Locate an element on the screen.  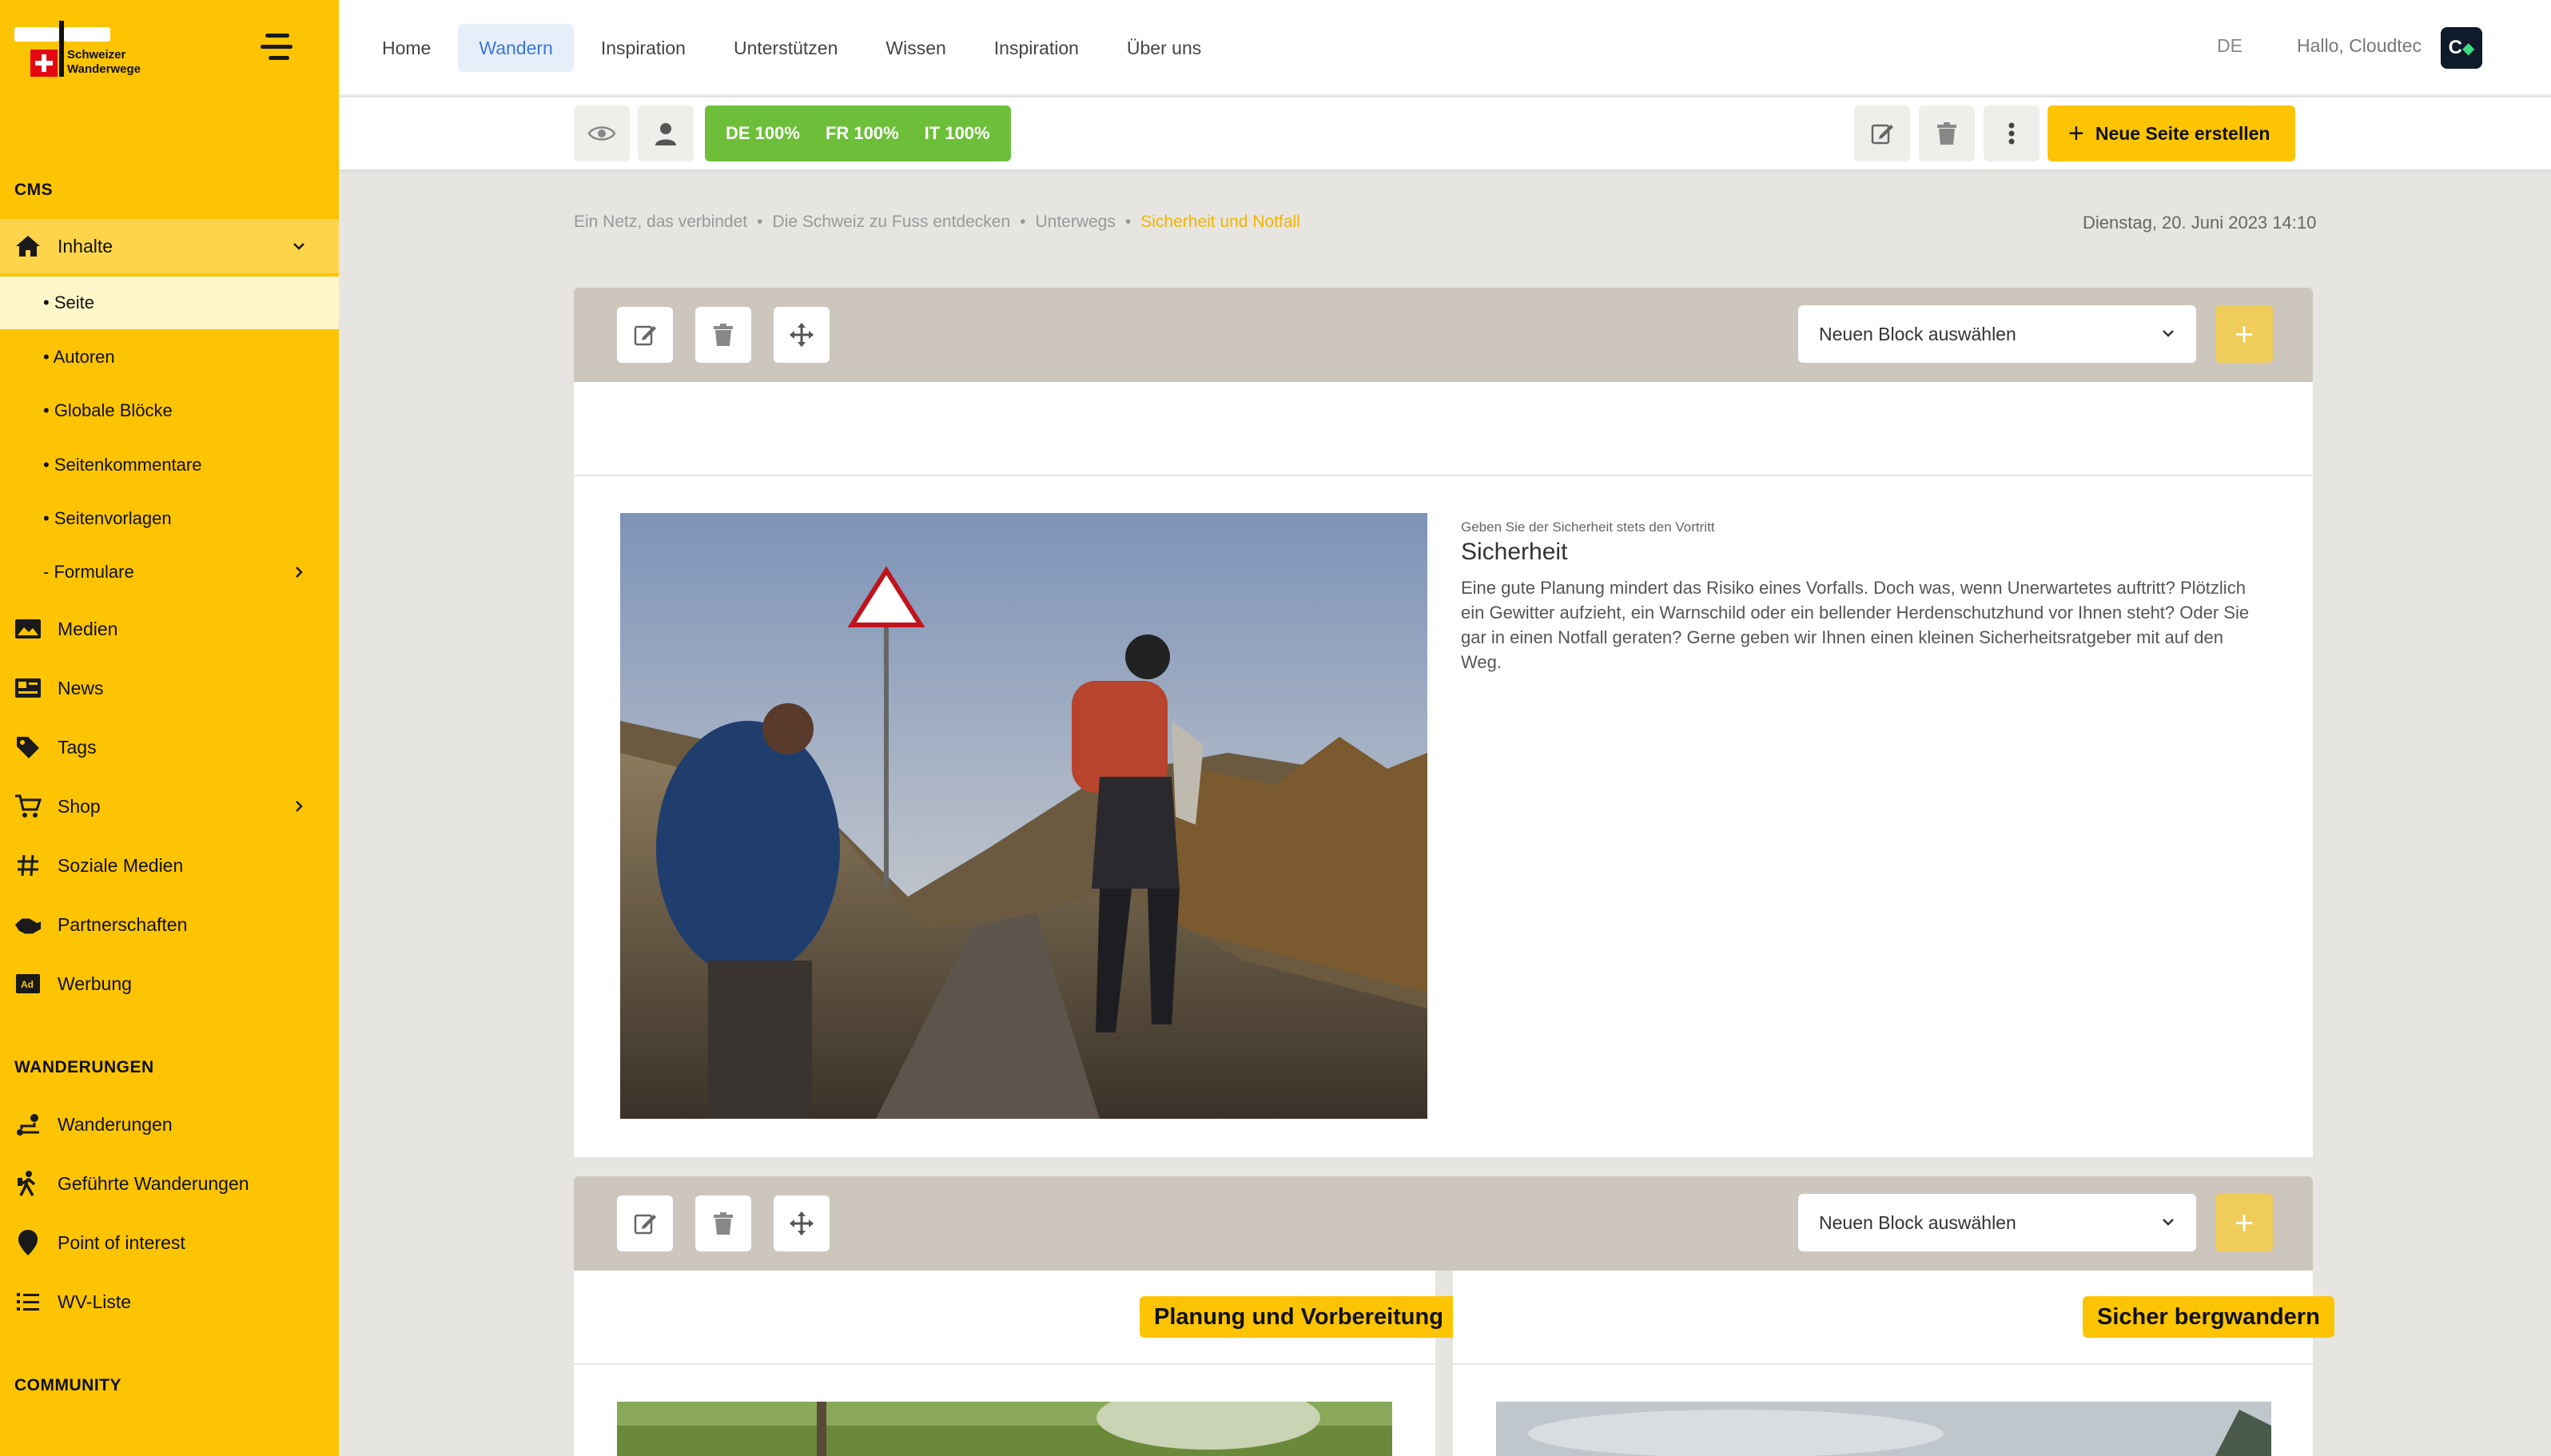
block-select-value: Neuen Block auswählen is located at coordinates (1917, 1222).